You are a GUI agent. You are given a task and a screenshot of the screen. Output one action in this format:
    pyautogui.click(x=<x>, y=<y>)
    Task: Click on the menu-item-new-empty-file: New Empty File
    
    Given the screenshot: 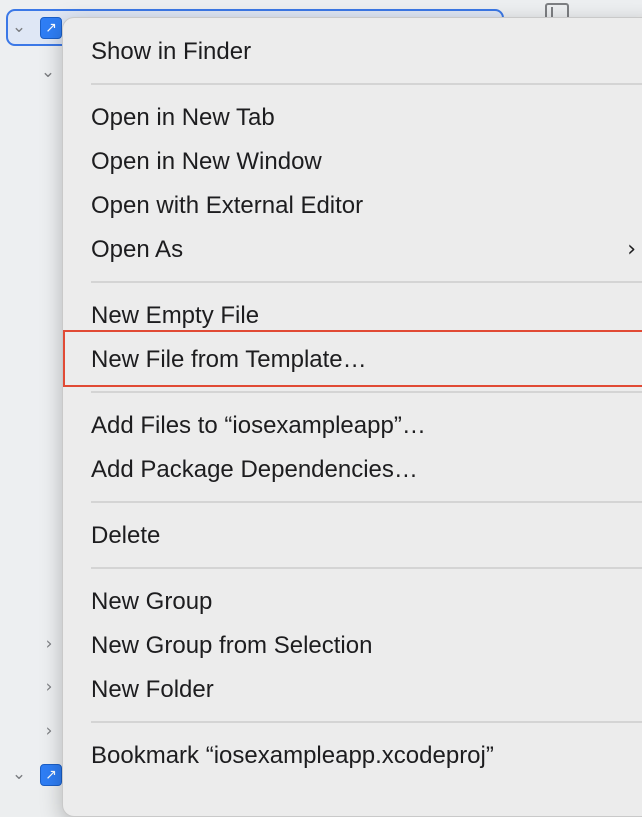 What is the action you would take?
    pyautogui.click(x=363, y=316)
    